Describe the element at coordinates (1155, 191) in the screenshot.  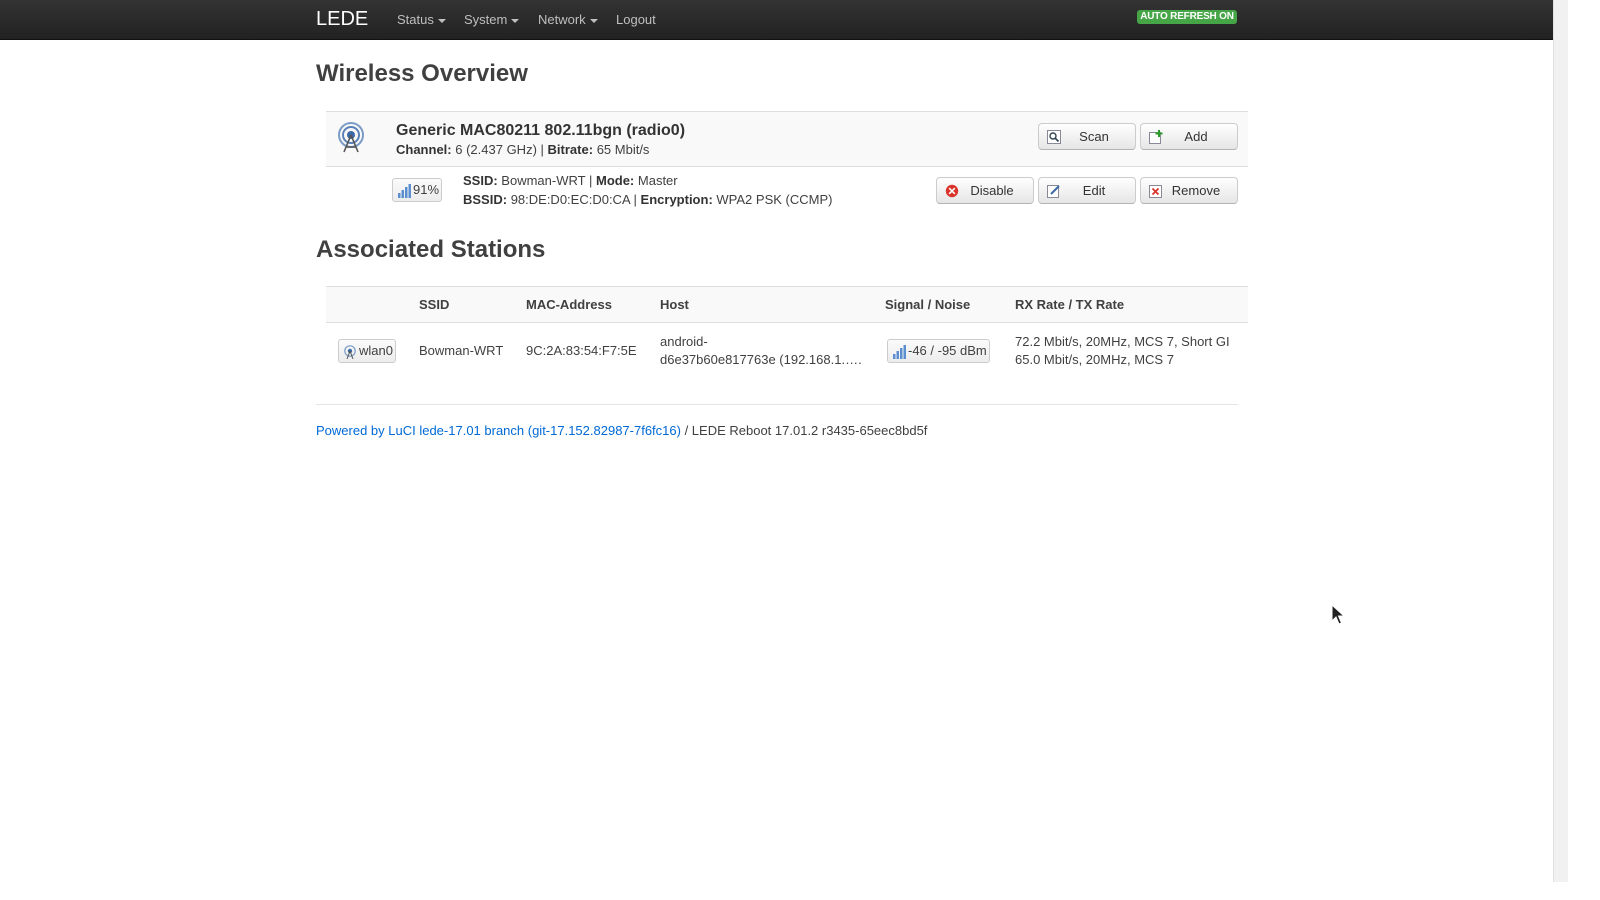
I see `remove-icon` at that location.